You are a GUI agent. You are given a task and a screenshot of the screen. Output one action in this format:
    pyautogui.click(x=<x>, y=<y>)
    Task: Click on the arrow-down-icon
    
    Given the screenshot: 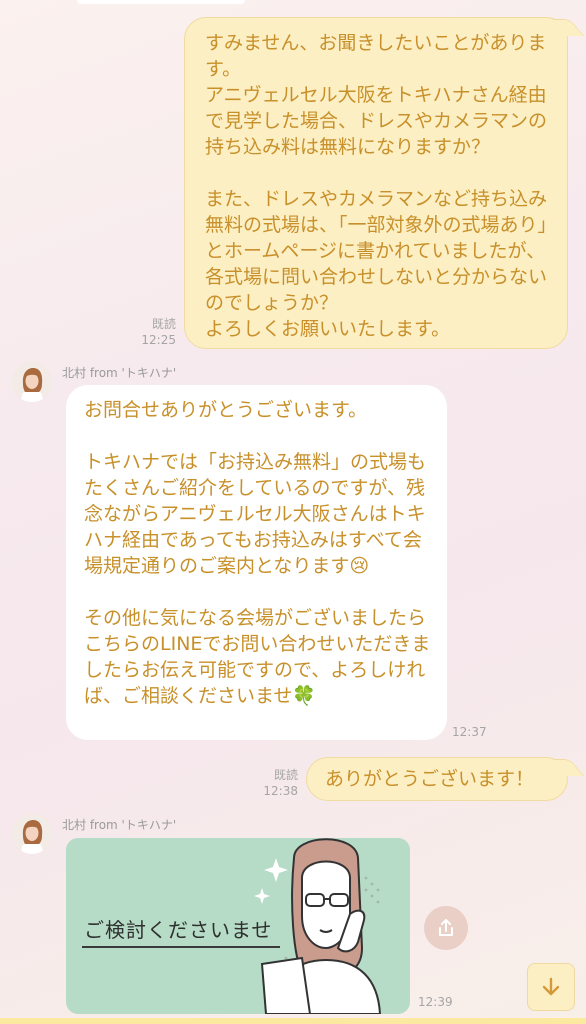 What is the action you would take?
    pyautogui.click(x=551, y=986)
    